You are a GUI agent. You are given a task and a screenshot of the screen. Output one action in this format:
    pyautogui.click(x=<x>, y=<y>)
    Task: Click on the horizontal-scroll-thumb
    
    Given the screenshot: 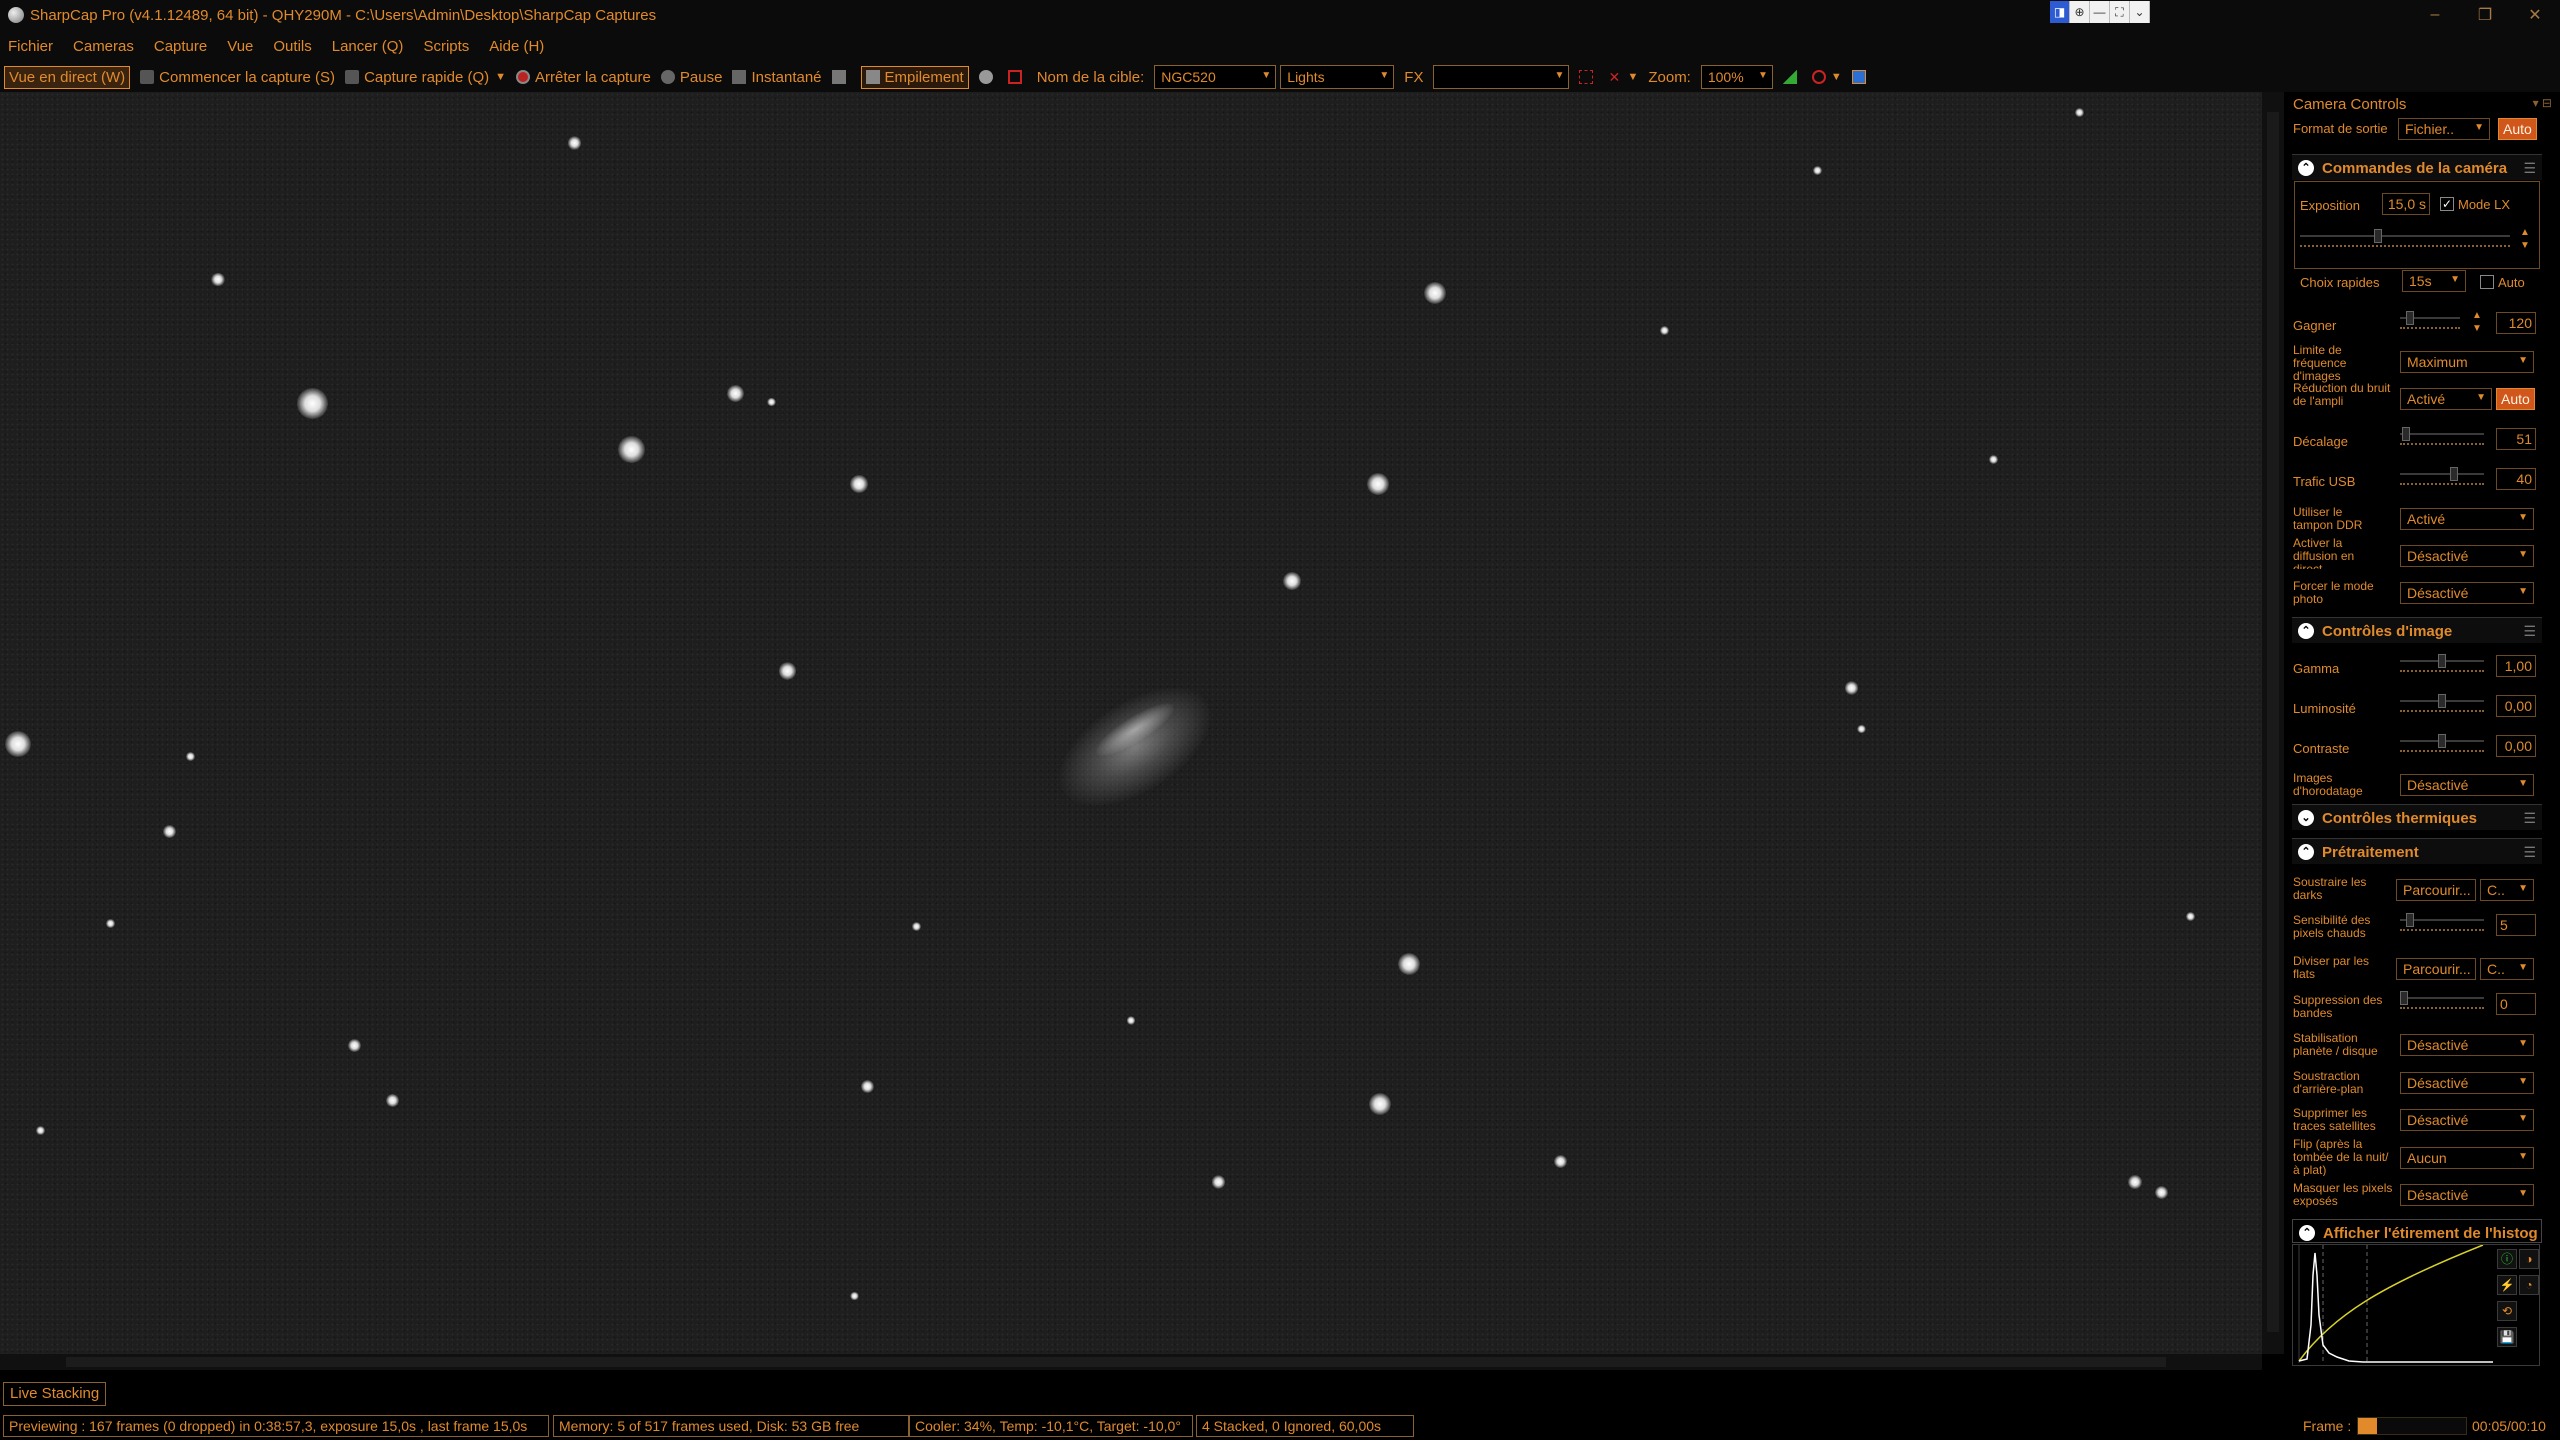 What is the action you would take?
    pyautogui.click(x=1116, y=1362)
    